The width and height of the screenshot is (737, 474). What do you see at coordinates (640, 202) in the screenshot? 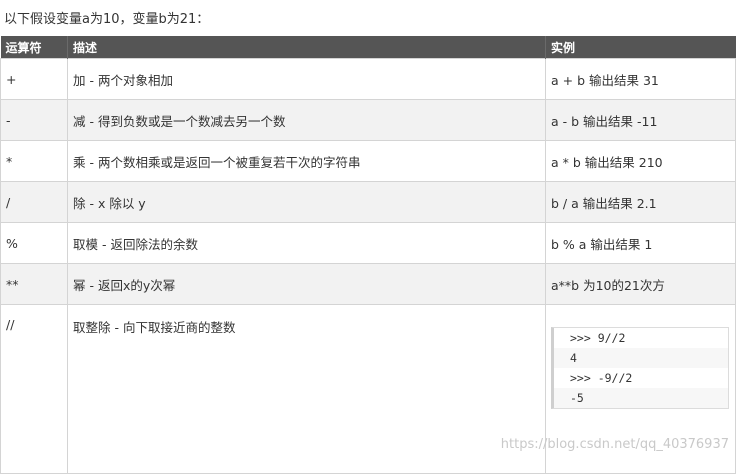
I see `example-cell: b / a 输出结果 2.1` at bounding box center [640, 202].